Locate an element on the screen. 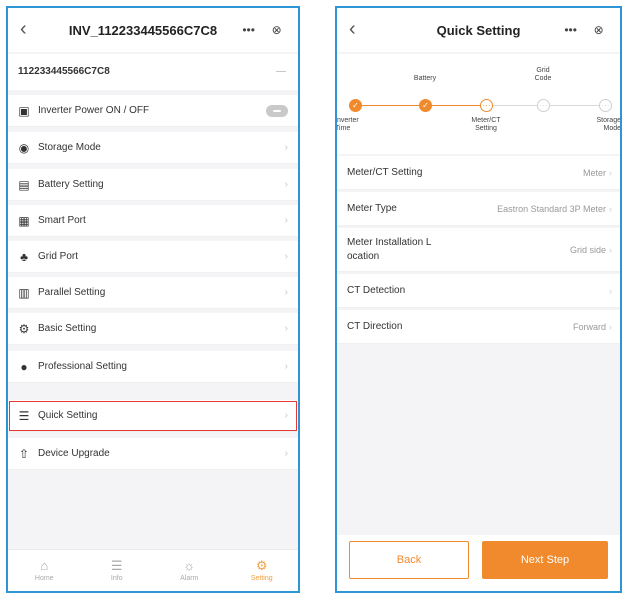 The image size is (624, 595). serial-trailing: — is located at coordinates (281, 71).